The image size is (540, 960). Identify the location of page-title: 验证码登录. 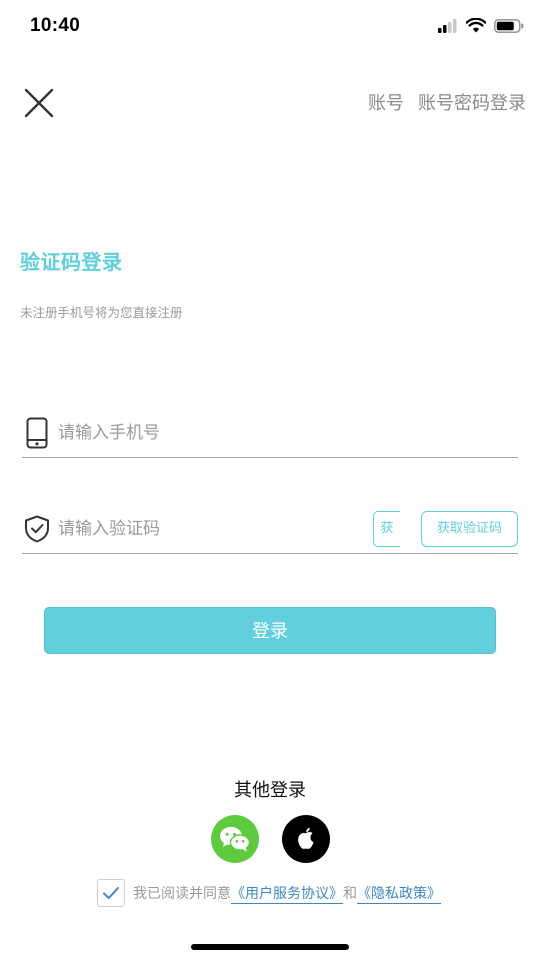
(71, 262).